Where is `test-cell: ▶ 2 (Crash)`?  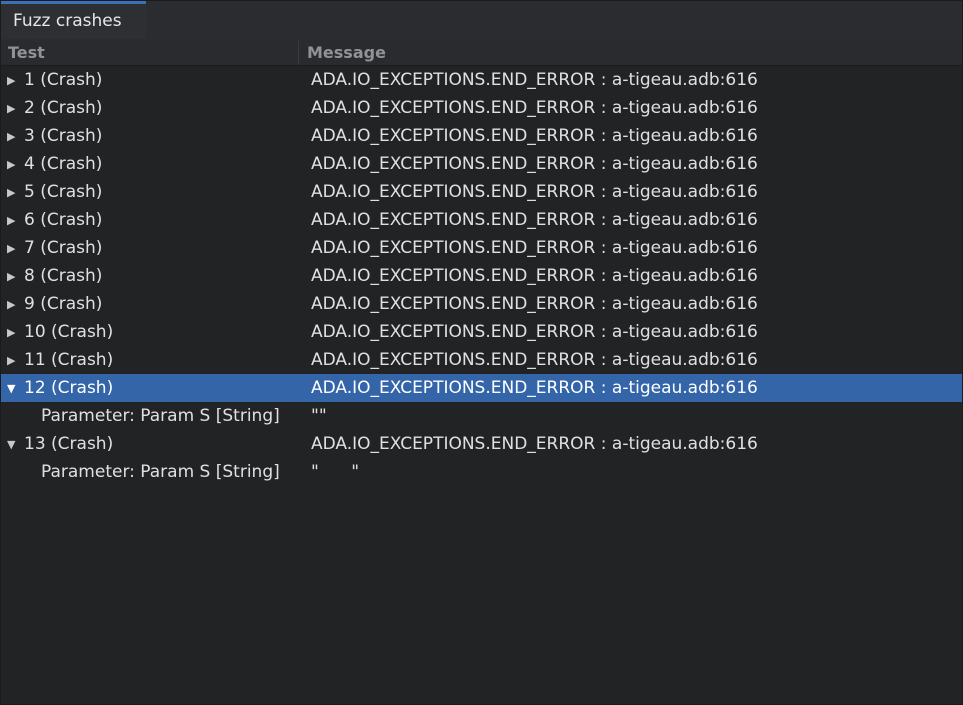
test-cell: ▶ 2 (Crash) is located at coordinates (156, 108).